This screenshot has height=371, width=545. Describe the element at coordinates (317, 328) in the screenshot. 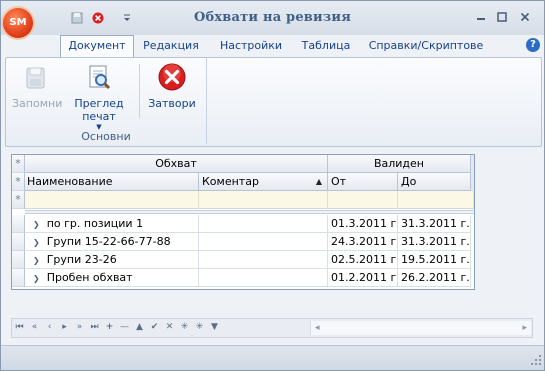

I see `scroll-left-icon: ◂` at that location.